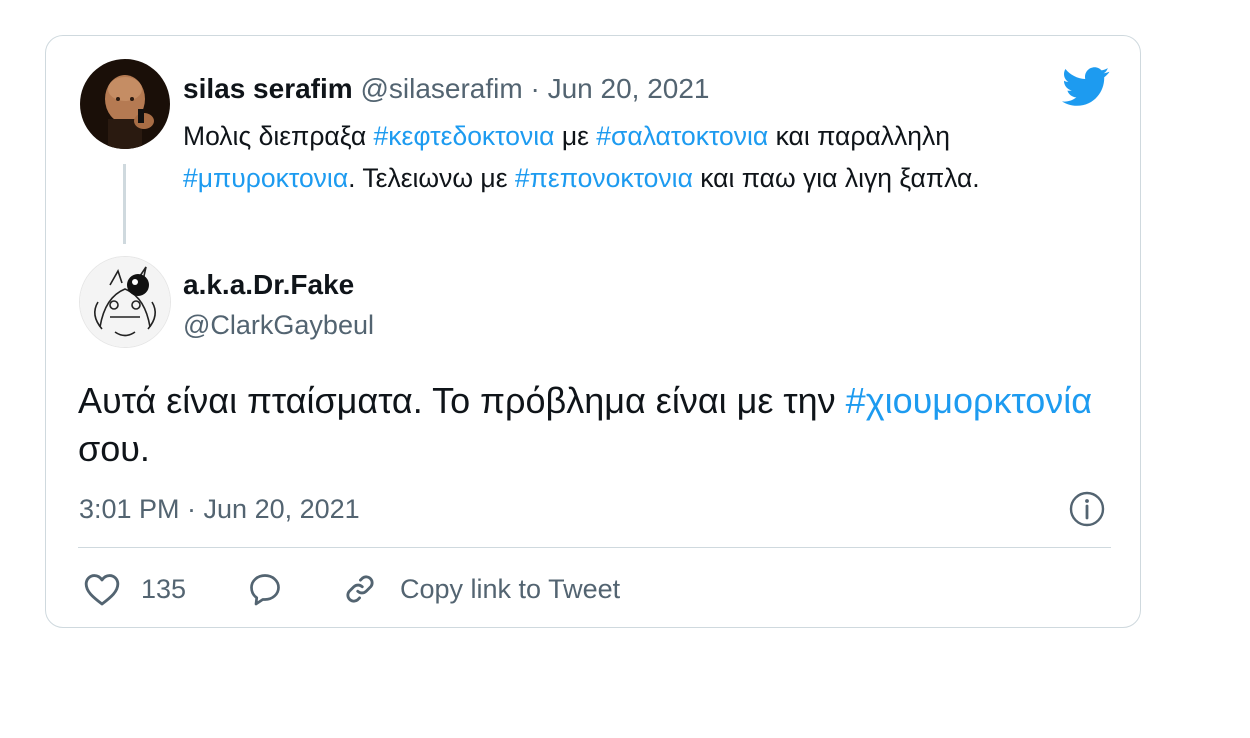 The image size is (1250, 738). I want to click on reply-date: Jun 20, 2021, so click(629, 88).